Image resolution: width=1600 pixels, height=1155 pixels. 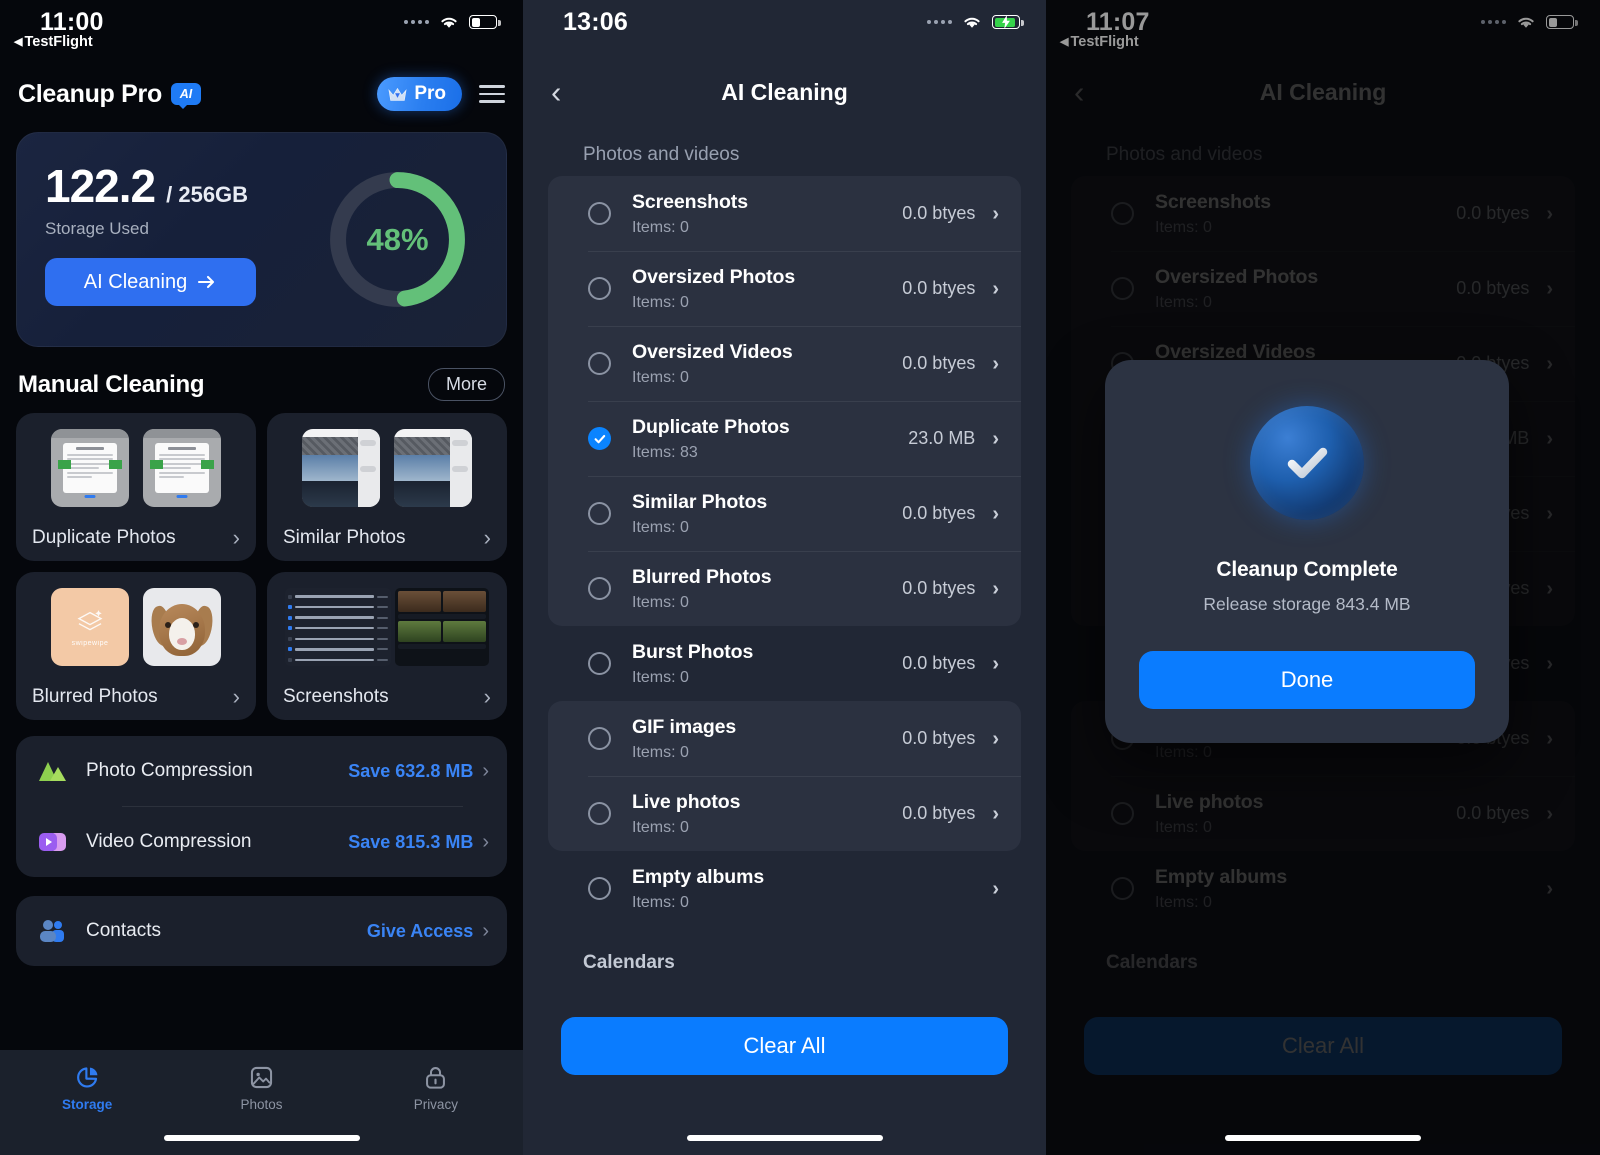 I want to click on thumbnail-app-icon: swipewipe, so click(x=90, y=627).